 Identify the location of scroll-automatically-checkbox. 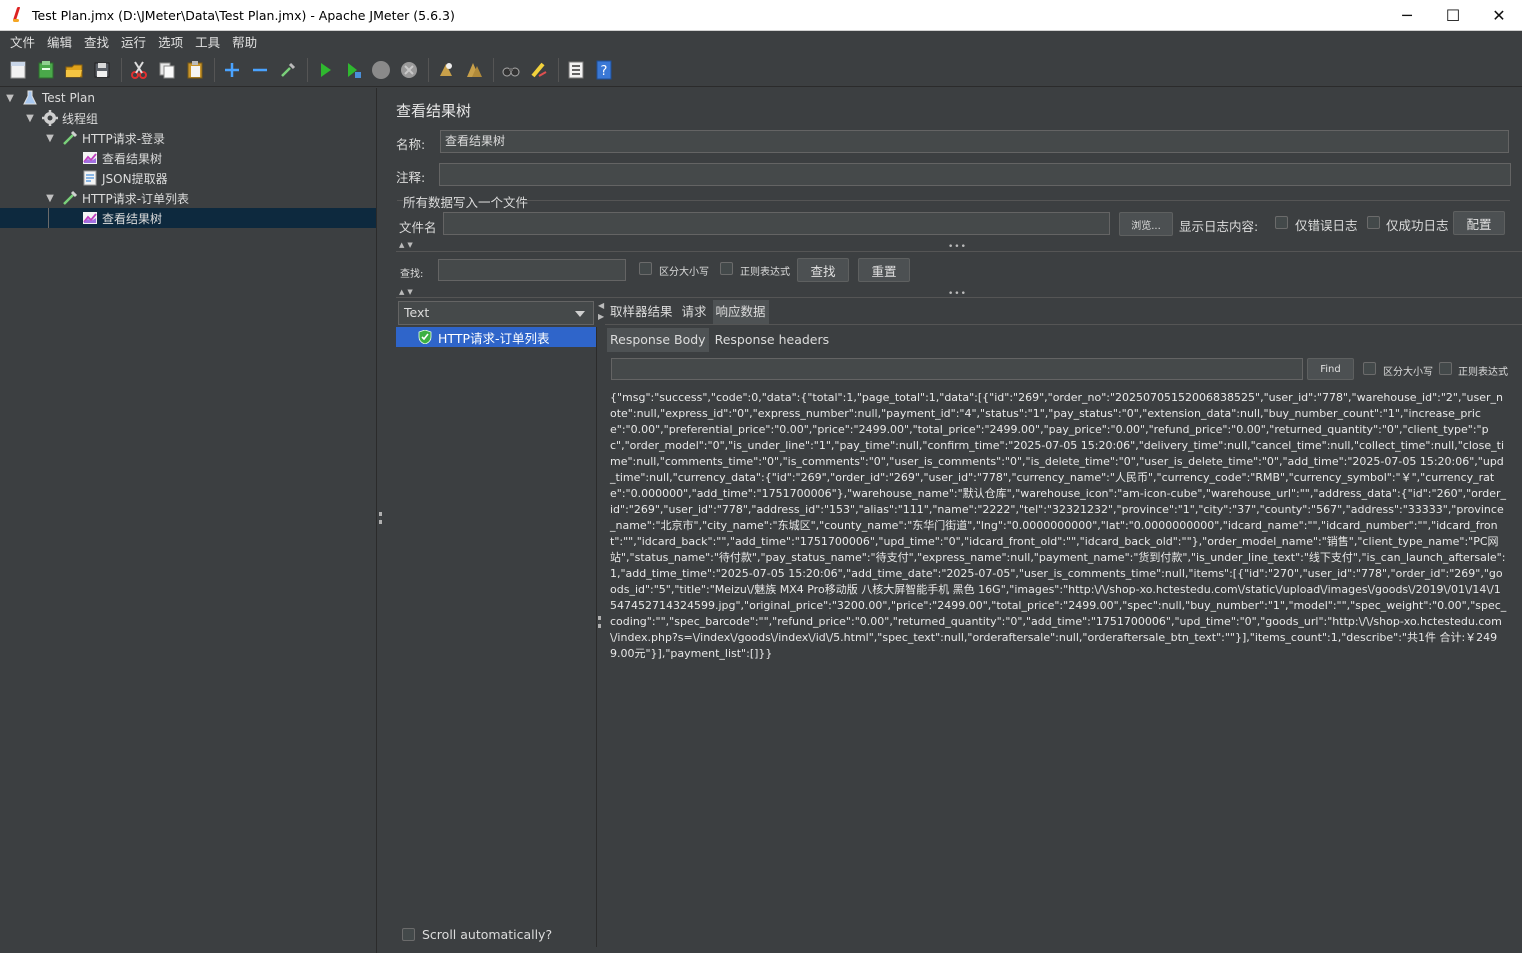
(408, 934).